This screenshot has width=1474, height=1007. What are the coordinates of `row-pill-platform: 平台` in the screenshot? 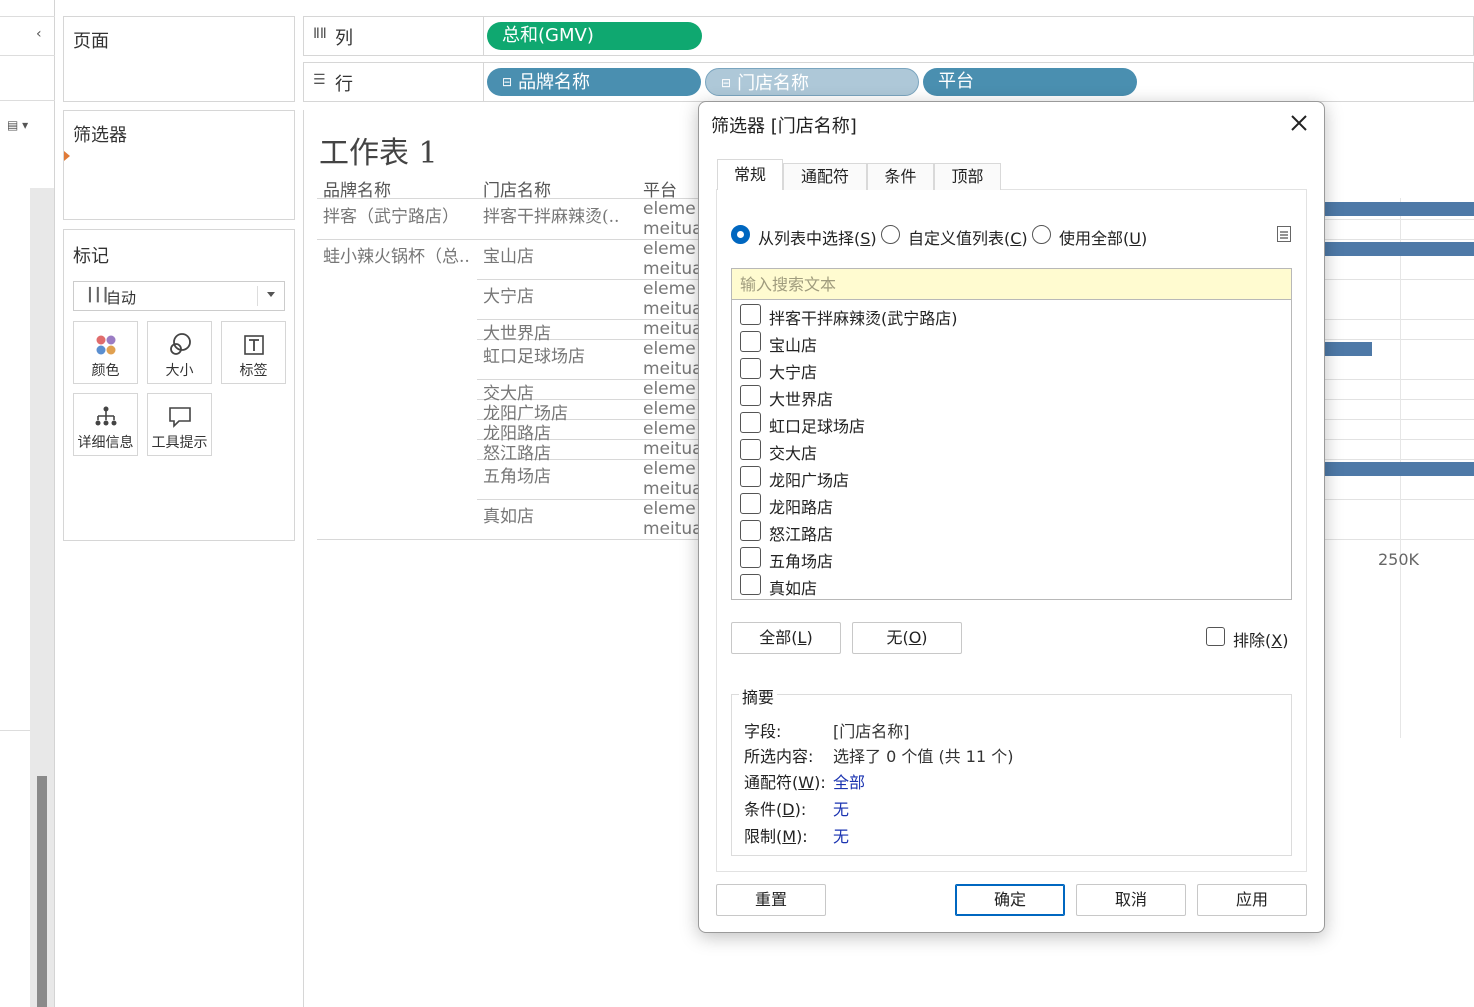 It's located at (1030, 82).